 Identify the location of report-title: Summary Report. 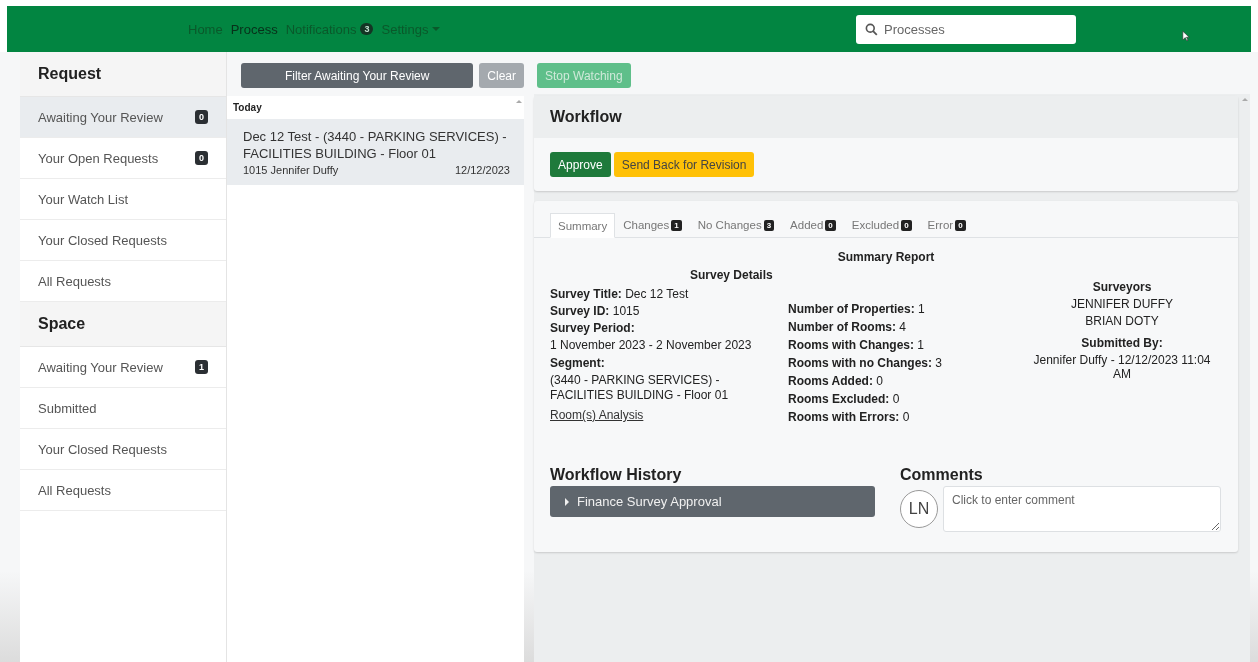
(886, 257).